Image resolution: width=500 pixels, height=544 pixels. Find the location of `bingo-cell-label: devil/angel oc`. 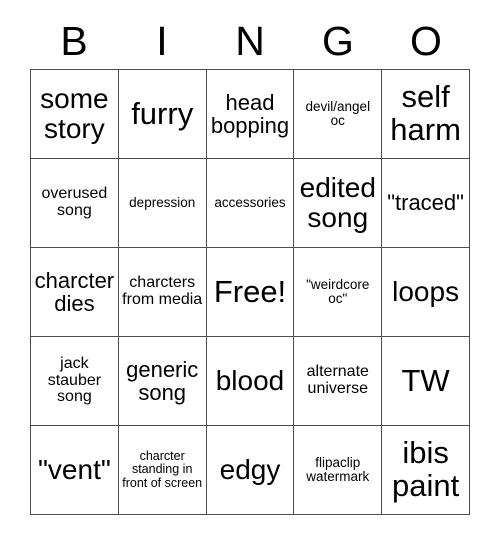

bingo-cell-label: devil/angel oc is located at coordinates (338, 113).